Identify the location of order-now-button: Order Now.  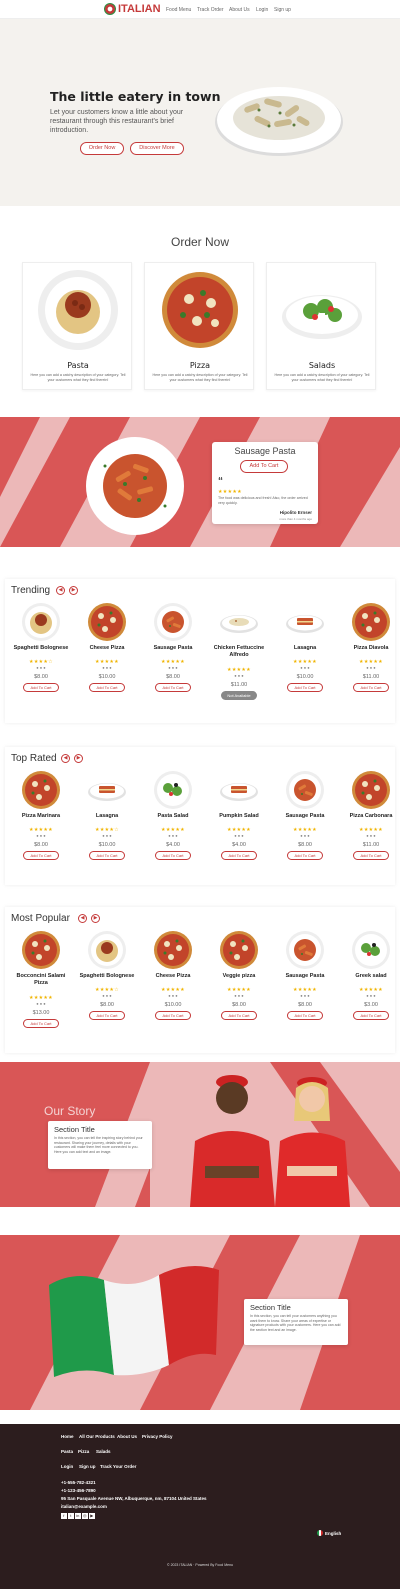
(102, 148).